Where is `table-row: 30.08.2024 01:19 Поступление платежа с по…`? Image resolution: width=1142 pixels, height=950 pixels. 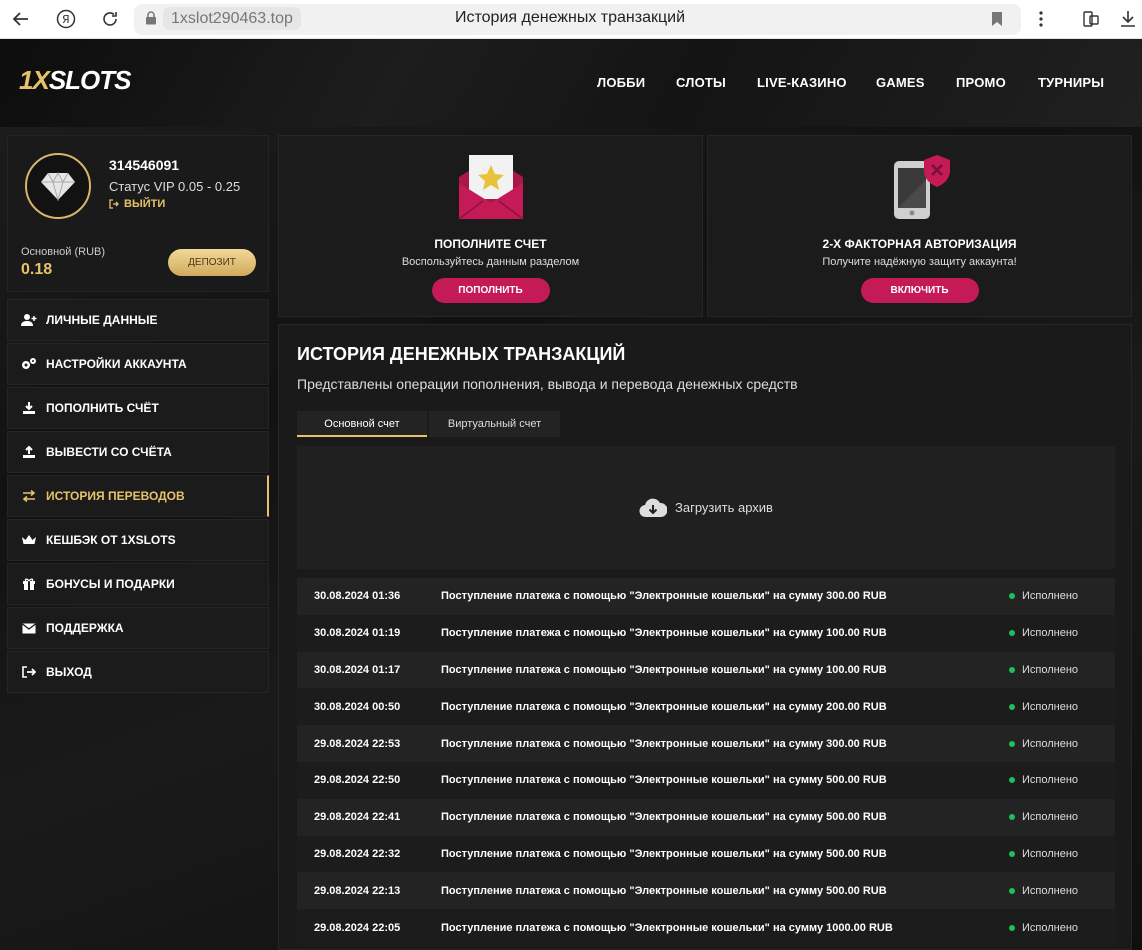
table-row: 30.08.2024 01:19 Поступление платежа с по… is located at coordinates (706, 633).